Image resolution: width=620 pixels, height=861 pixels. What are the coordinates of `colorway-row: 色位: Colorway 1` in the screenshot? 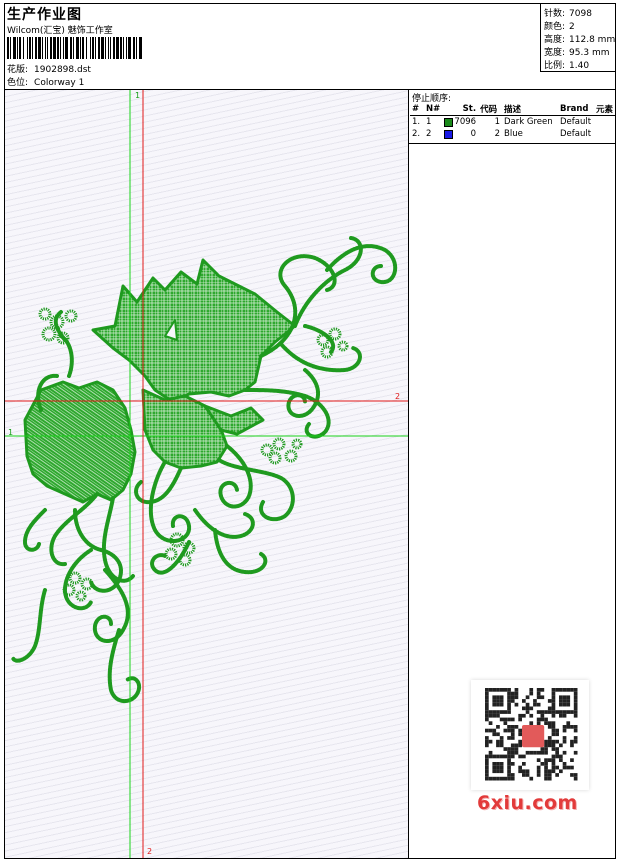 It's located at (45, 81).